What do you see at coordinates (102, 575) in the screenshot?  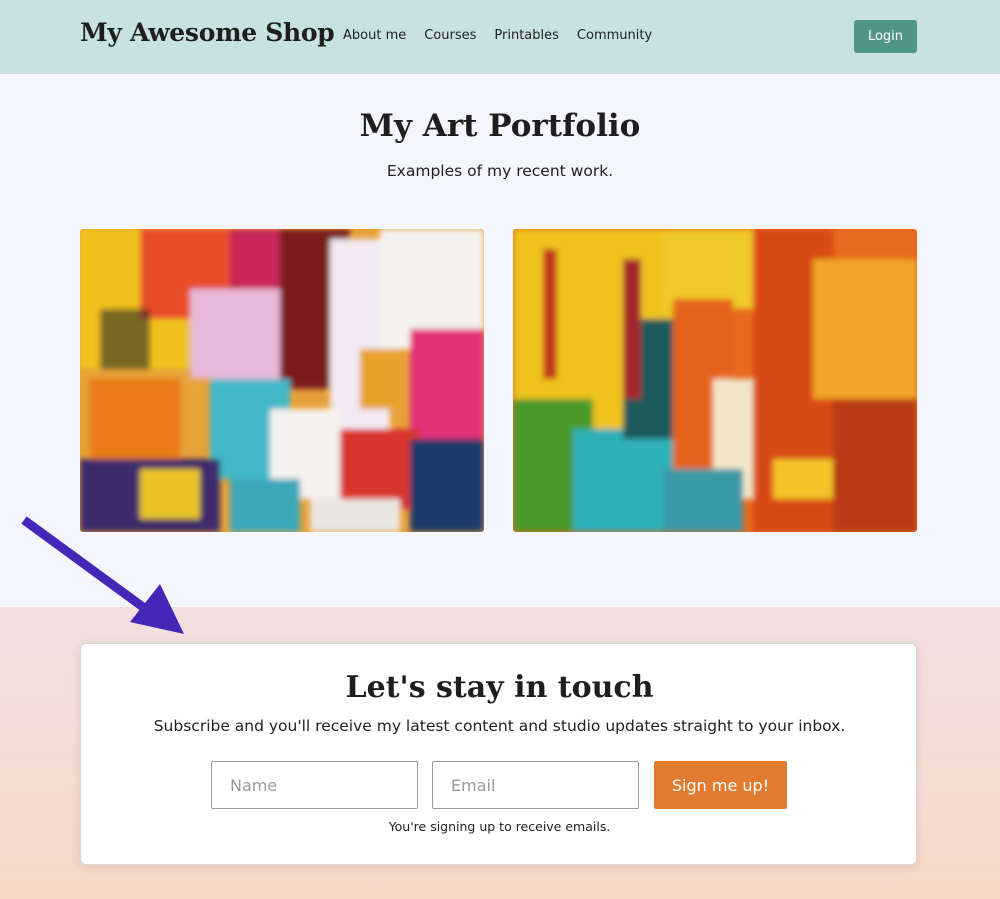 I see `arrow-annotation-icon` at bounding box center [102, 575].